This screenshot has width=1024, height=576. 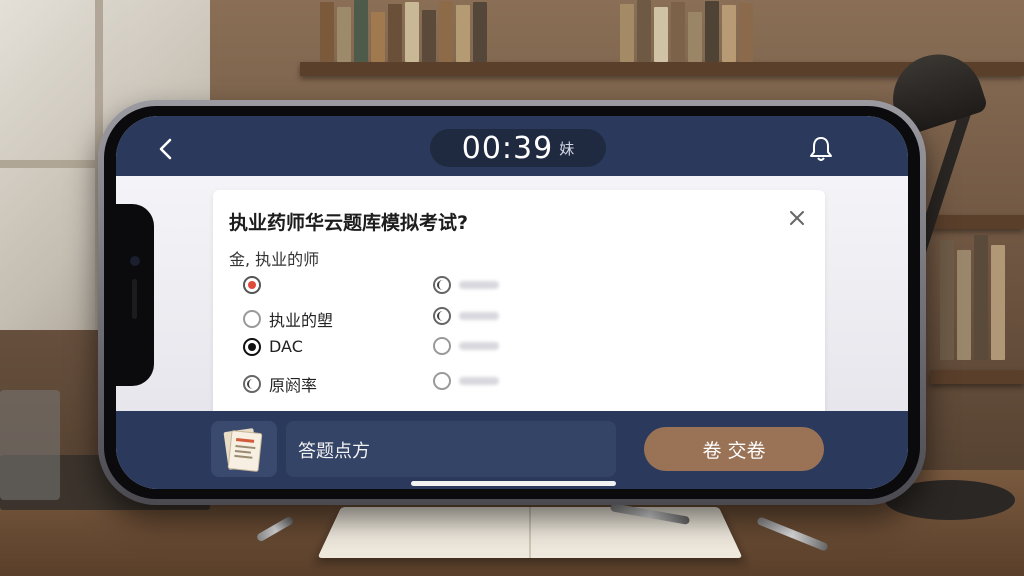 I want to click on answer-sheet-label: 答题点方, so click(x=334, y=451).